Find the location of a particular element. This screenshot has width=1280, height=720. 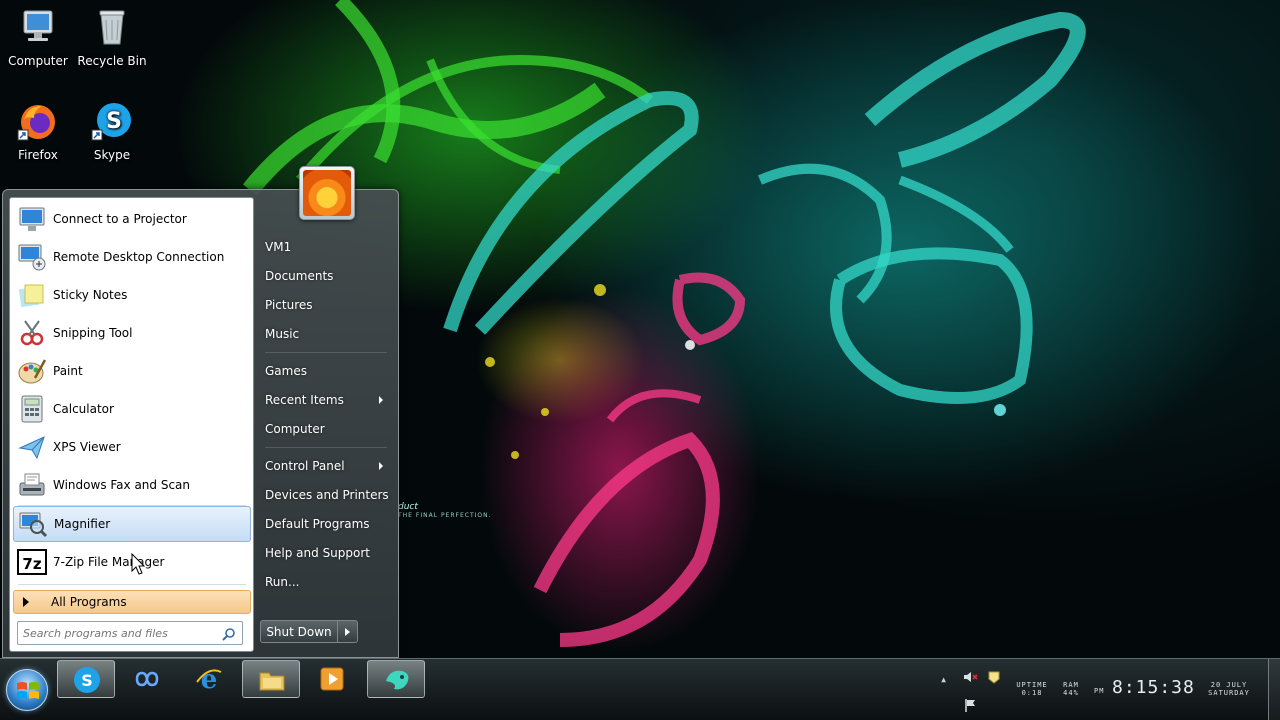

file-explorer-icon is located at coordinates (272, 681).